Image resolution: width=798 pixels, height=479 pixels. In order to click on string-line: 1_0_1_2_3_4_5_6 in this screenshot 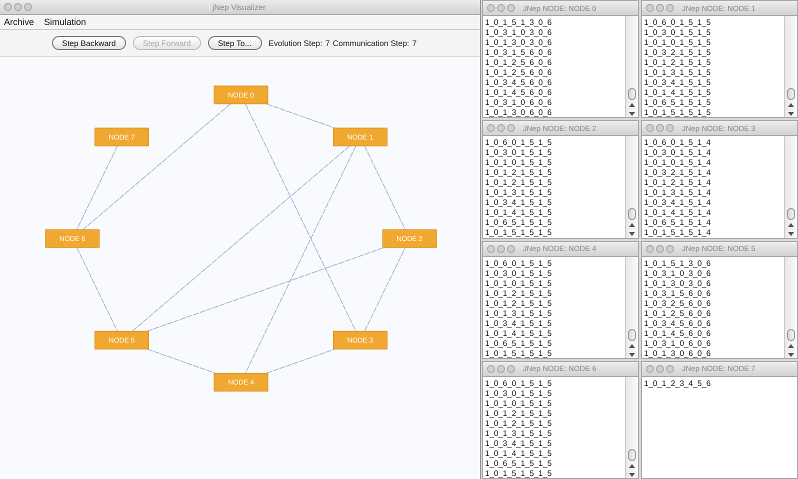, I will do `click(678, 383)`.